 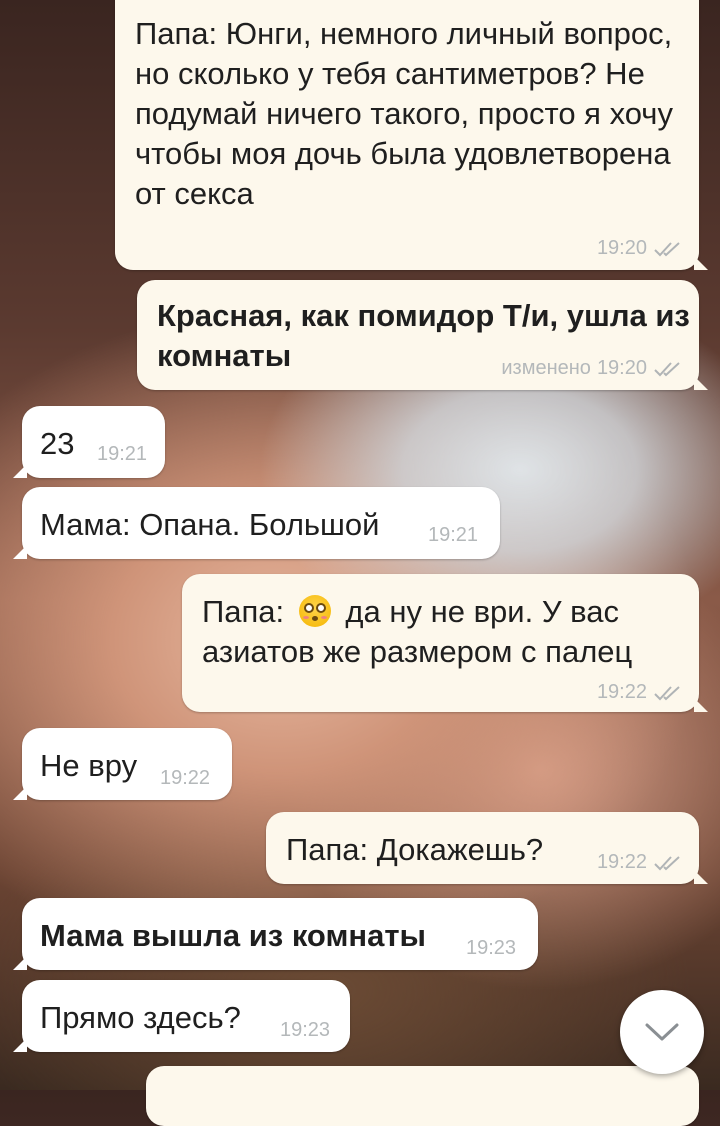 I want to click on edited-label: изменено, so click(x=546, y=368).